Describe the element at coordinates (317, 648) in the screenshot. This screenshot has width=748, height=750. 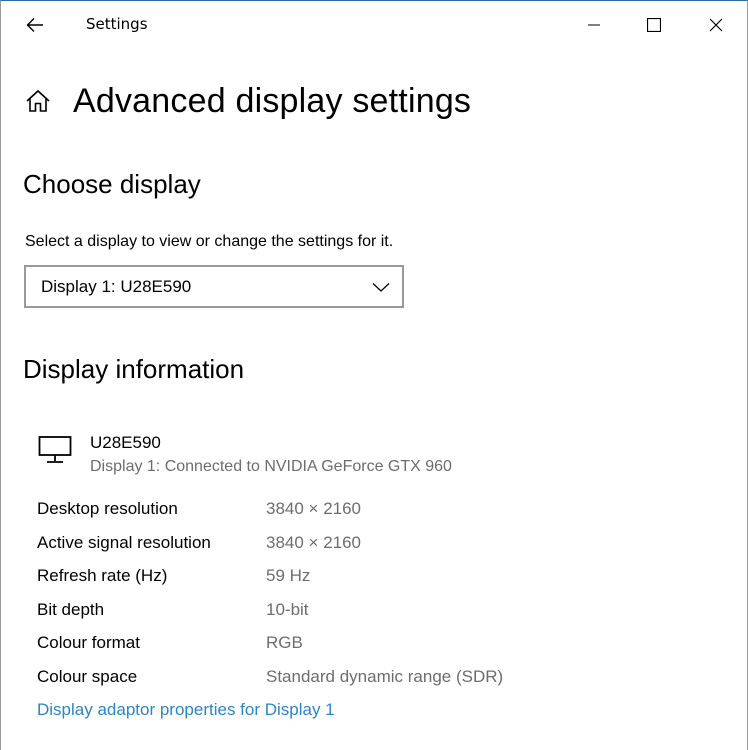
I see `info-row-colour-format: Colour format RGB` at that location.